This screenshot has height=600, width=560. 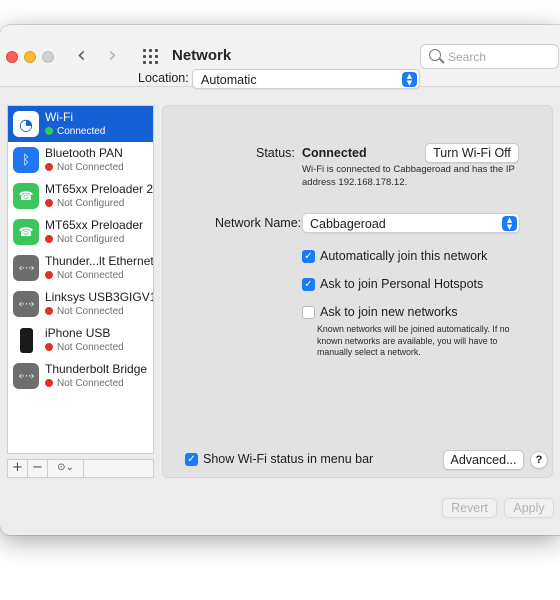 What do you see at coordinates (26, 124) in the screenshot?
I see `wifi-icon: ◔` at bounding box center [26, 124].